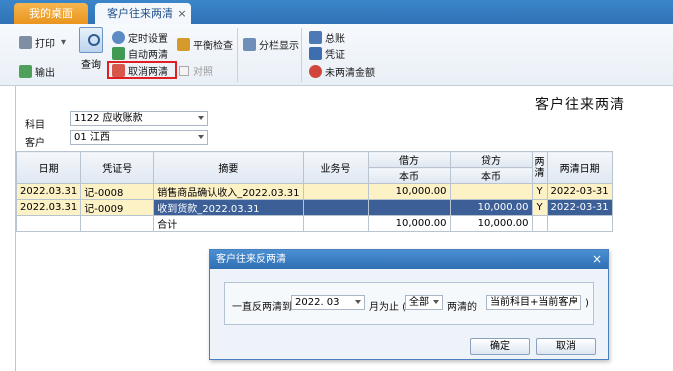 This screenshot has width=673, height=371. What do you see at coordinates (587, 303) in the screenshot?
I see `close-paren: )` at bounding box center [587, 303].